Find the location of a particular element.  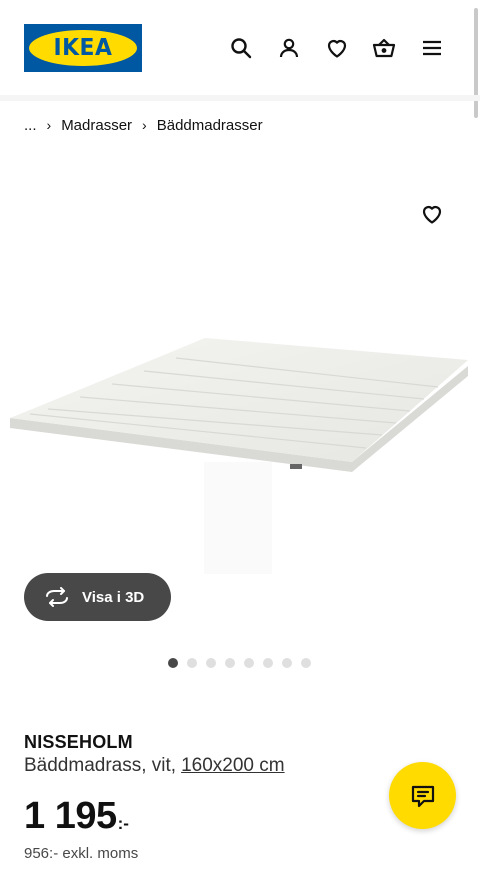

product-type: Bäddmadrass, vit, is located at coordinates (100, 765).